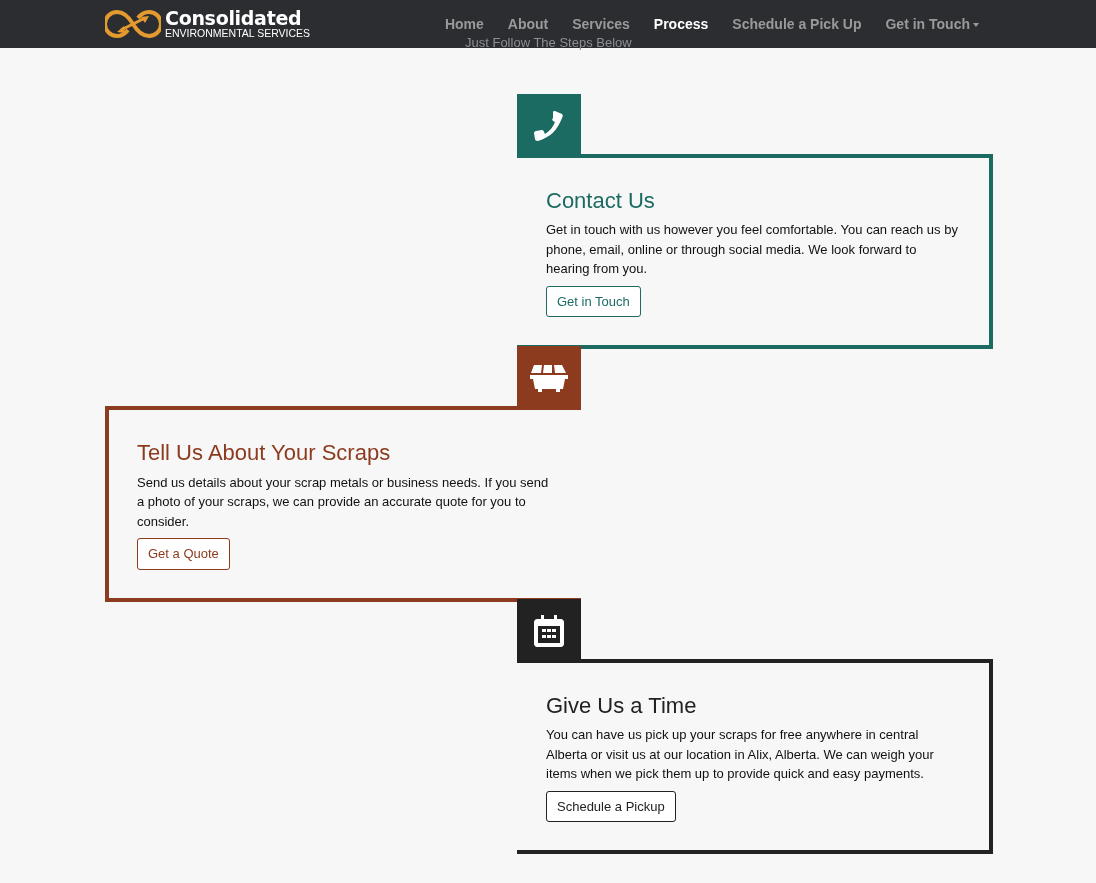  Describe the element at coordinates (752, 250) in the screenshot. I see `step-description: Get in touch with us however you feel comfortable. You can reach us by phone, email, online or through social media. We look forward to hearing from you.` at that location.